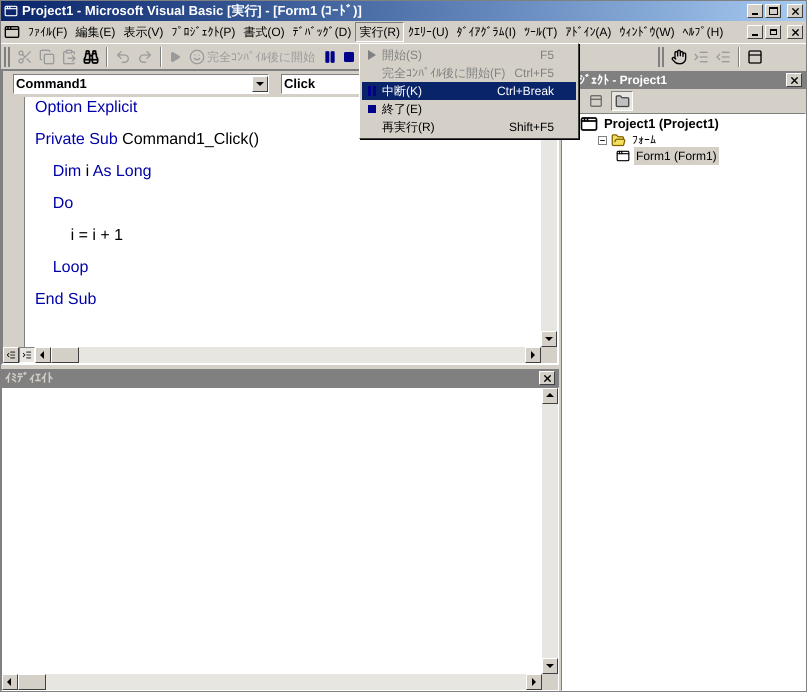 The image size is (807, 692). Describe the element at coordinates (428, 32) in the screenshot. I see `menu-item: ｸｴﾘｰ(U)` at that location.